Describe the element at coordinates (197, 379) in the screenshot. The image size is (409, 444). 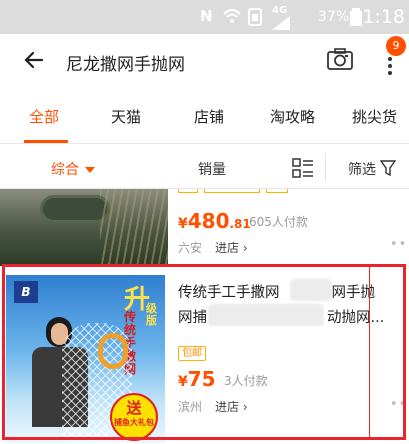
I see `product-price: ¥75` at that location.